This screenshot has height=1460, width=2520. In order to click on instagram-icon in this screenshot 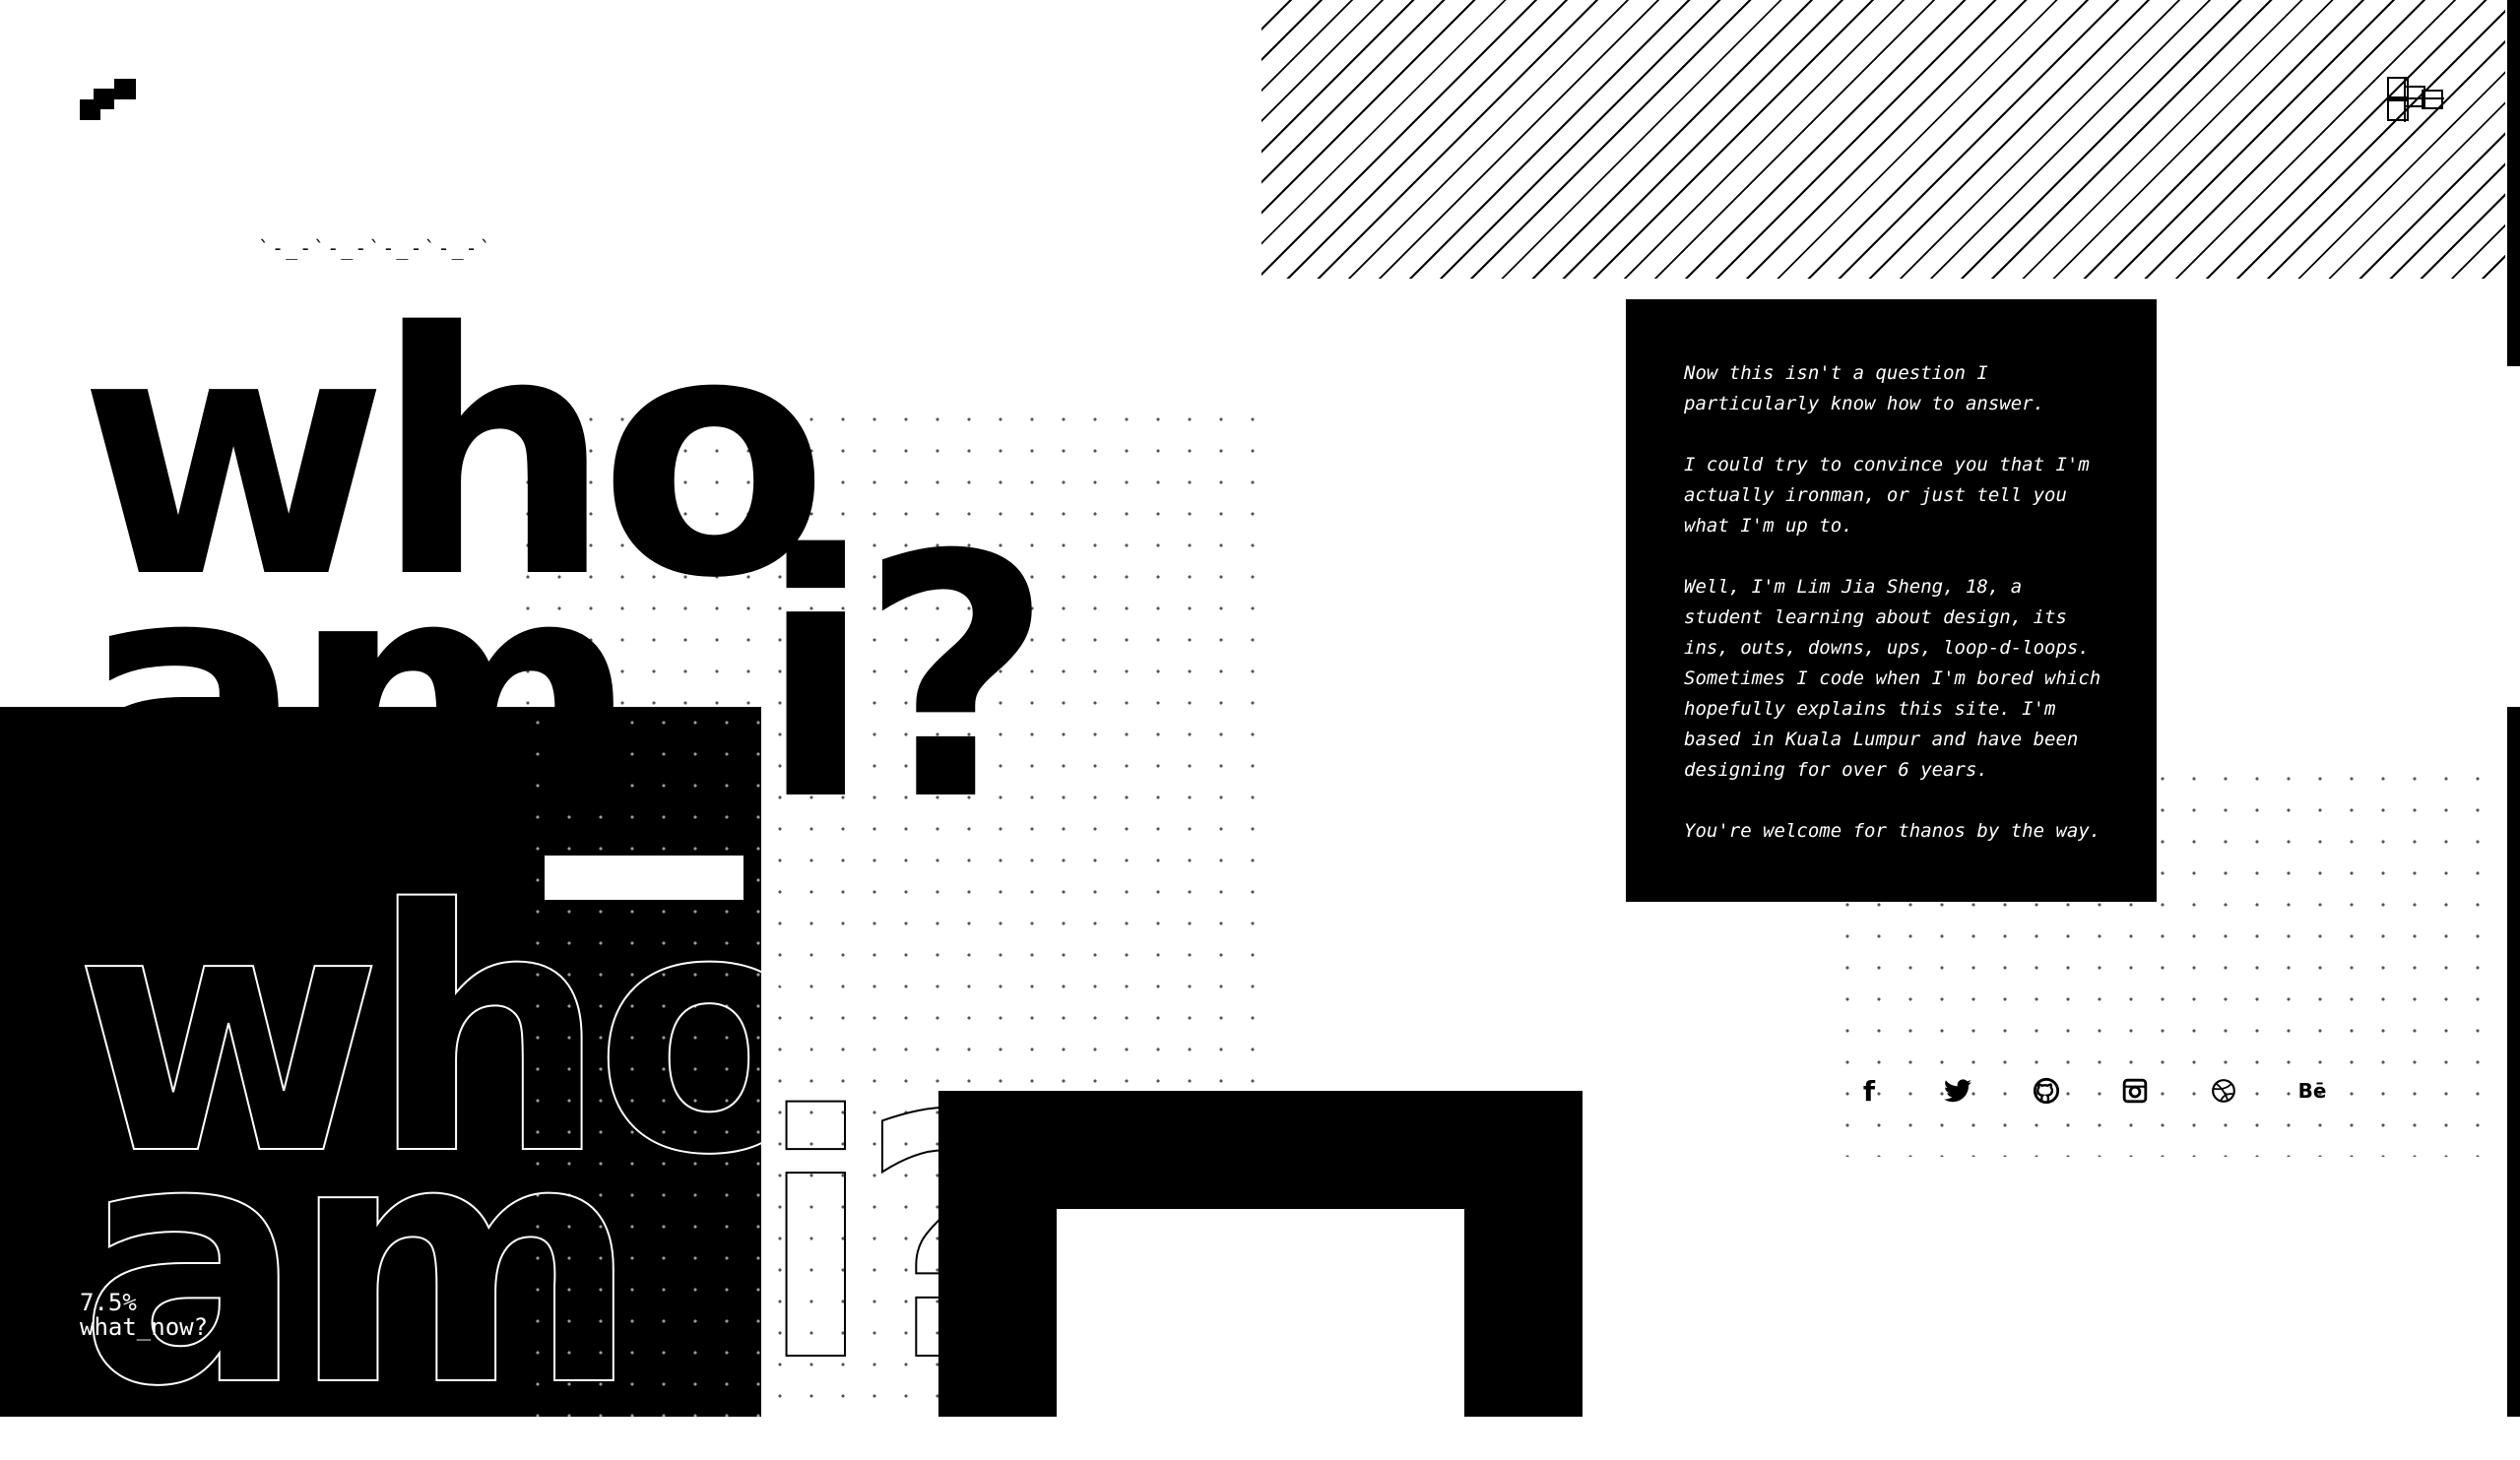, I will do `click(2135, 1091)`.